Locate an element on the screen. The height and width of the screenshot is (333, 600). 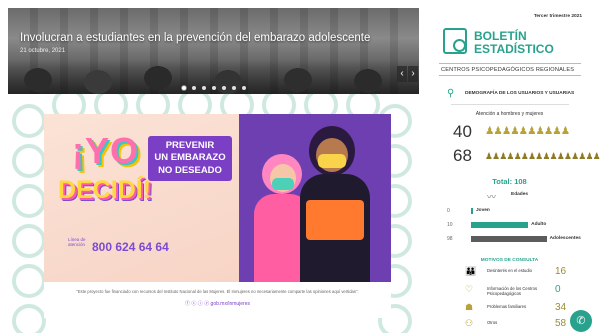
age-bar-row: 98 Adolescentes is located at coordinates (509, 240).